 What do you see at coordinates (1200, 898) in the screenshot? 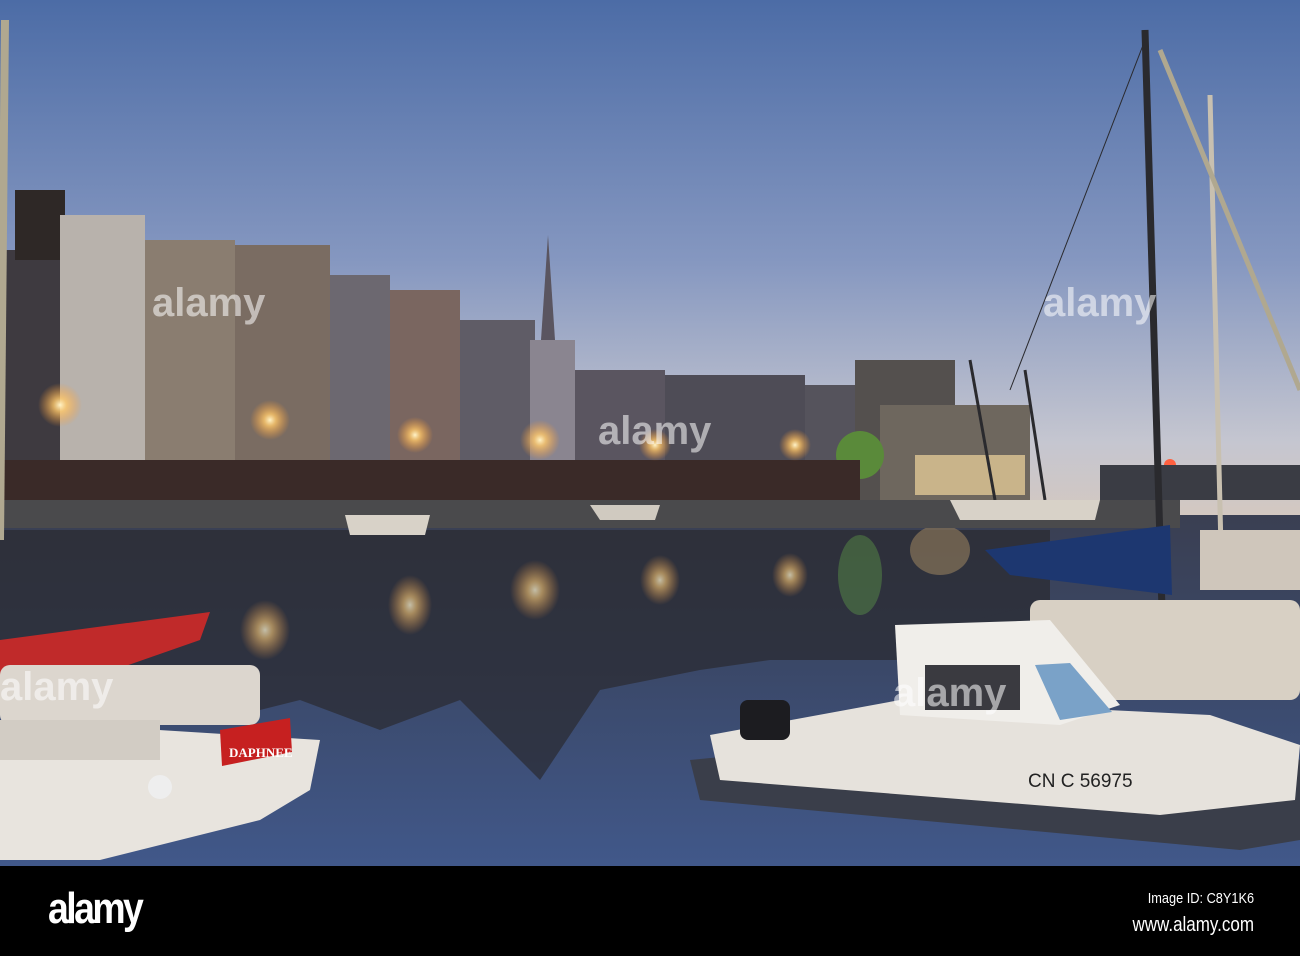
I see `image-id: Image ID: C8Y1K6` at bounding box center [1200, 898].